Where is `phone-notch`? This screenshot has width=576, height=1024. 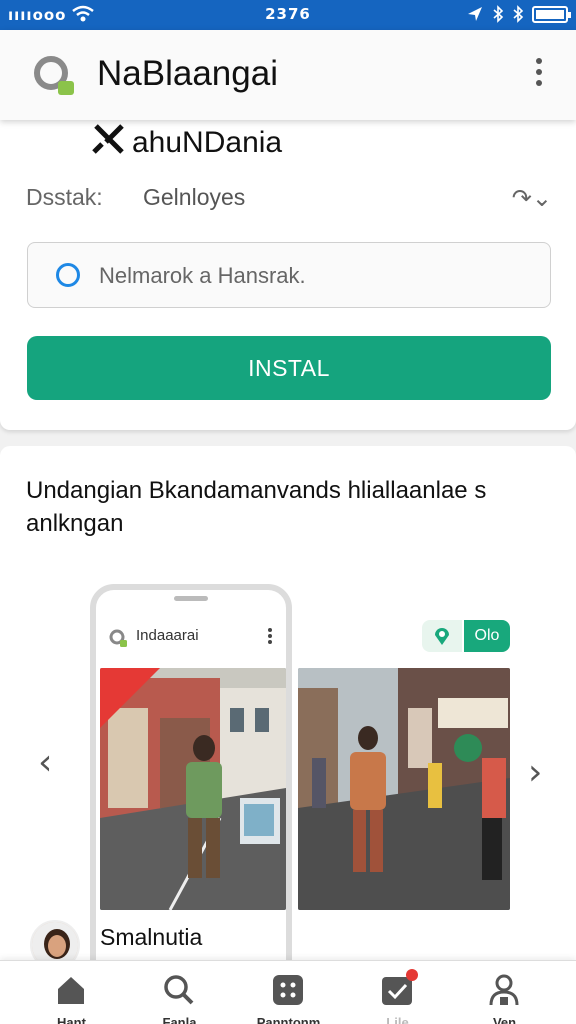
phone-notch is located at coordinates (191, 598).